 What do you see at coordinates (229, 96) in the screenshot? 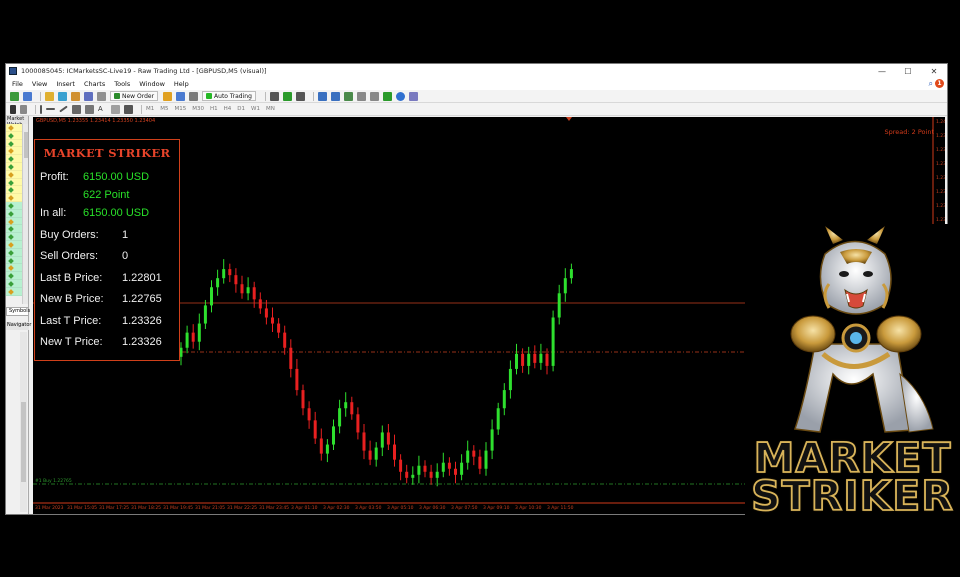
I see `auto-trading-button: Auto Trading` at bounding box center [229, 96].